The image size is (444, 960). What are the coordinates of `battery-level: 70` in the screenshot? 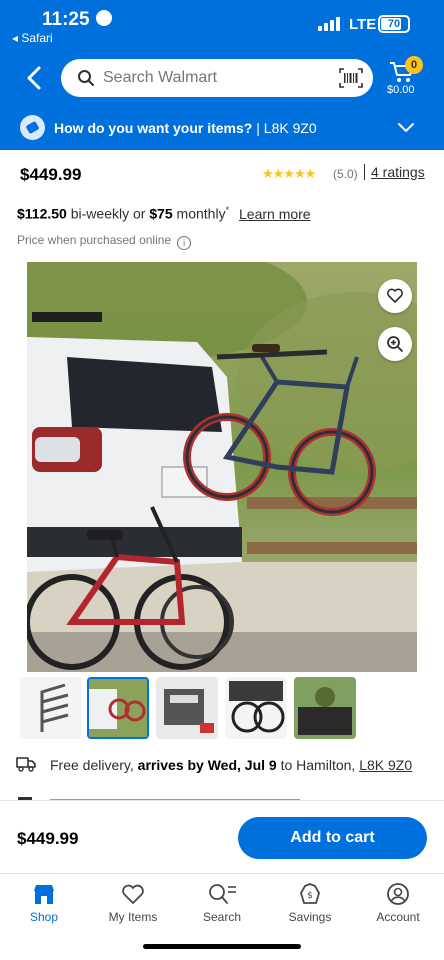 It's located at (394, 24).